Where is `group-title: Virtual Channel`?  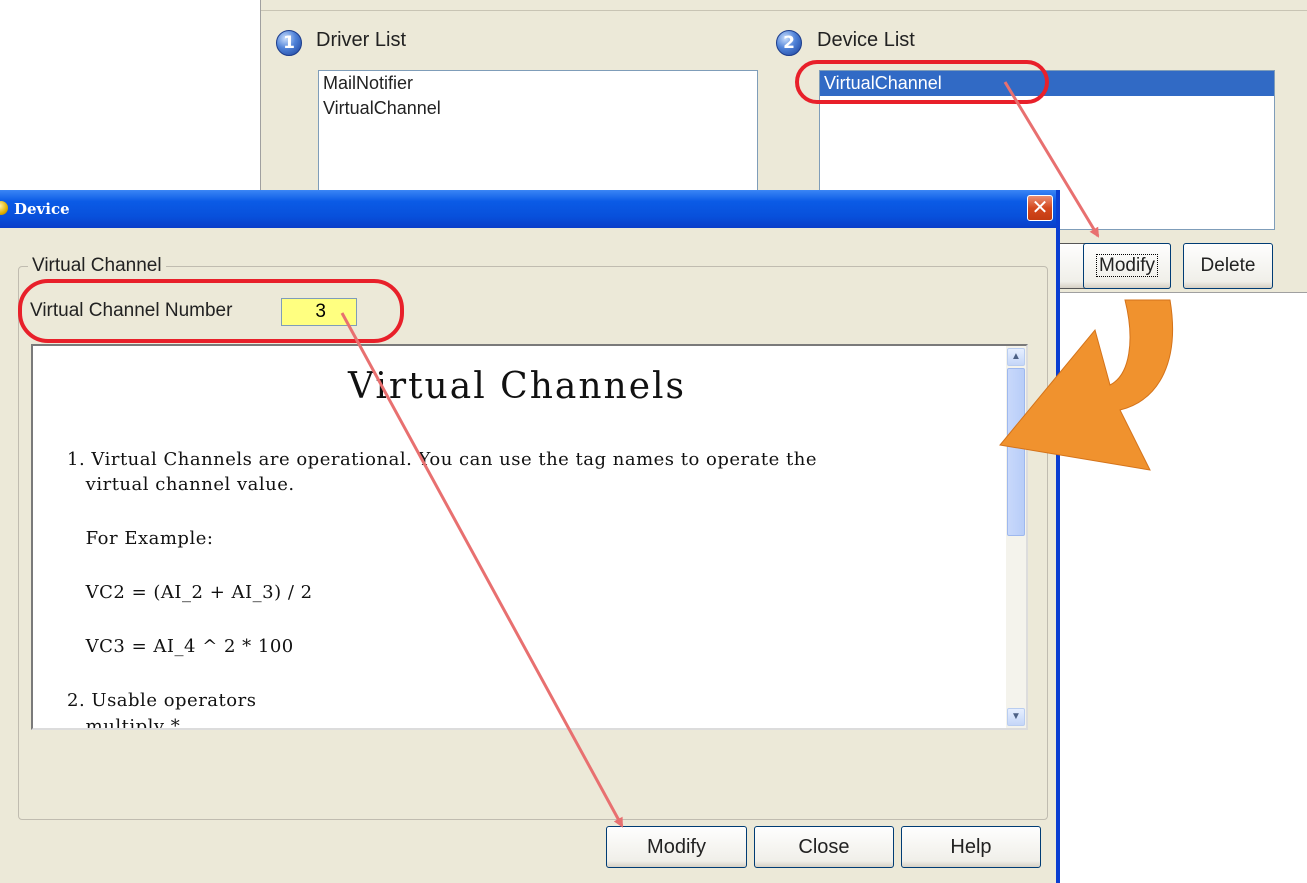
group-title: Virtual Channel is located at coordinates (97, 266).